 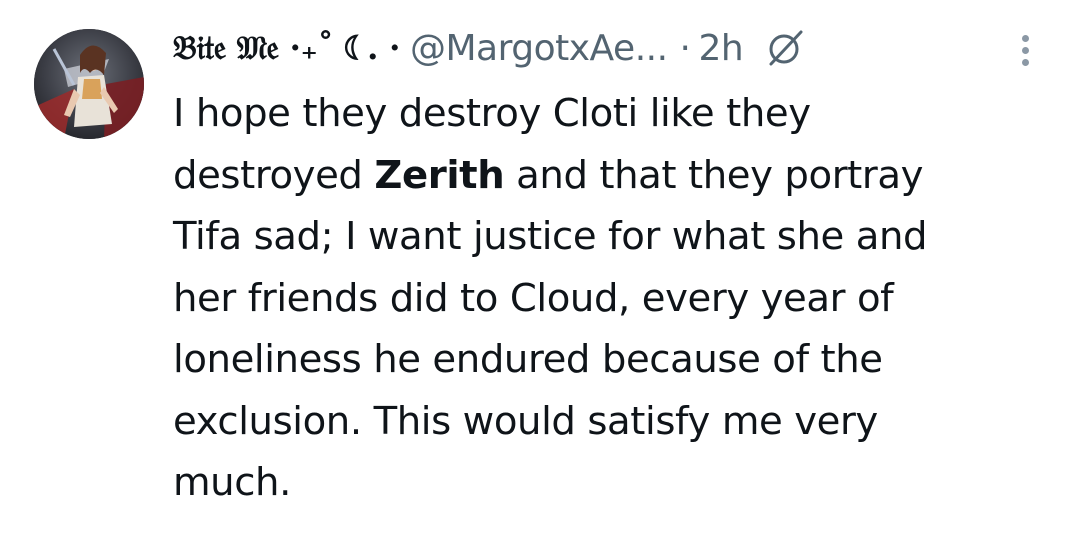 I want to click on avatar, so click(x=89, y=84).